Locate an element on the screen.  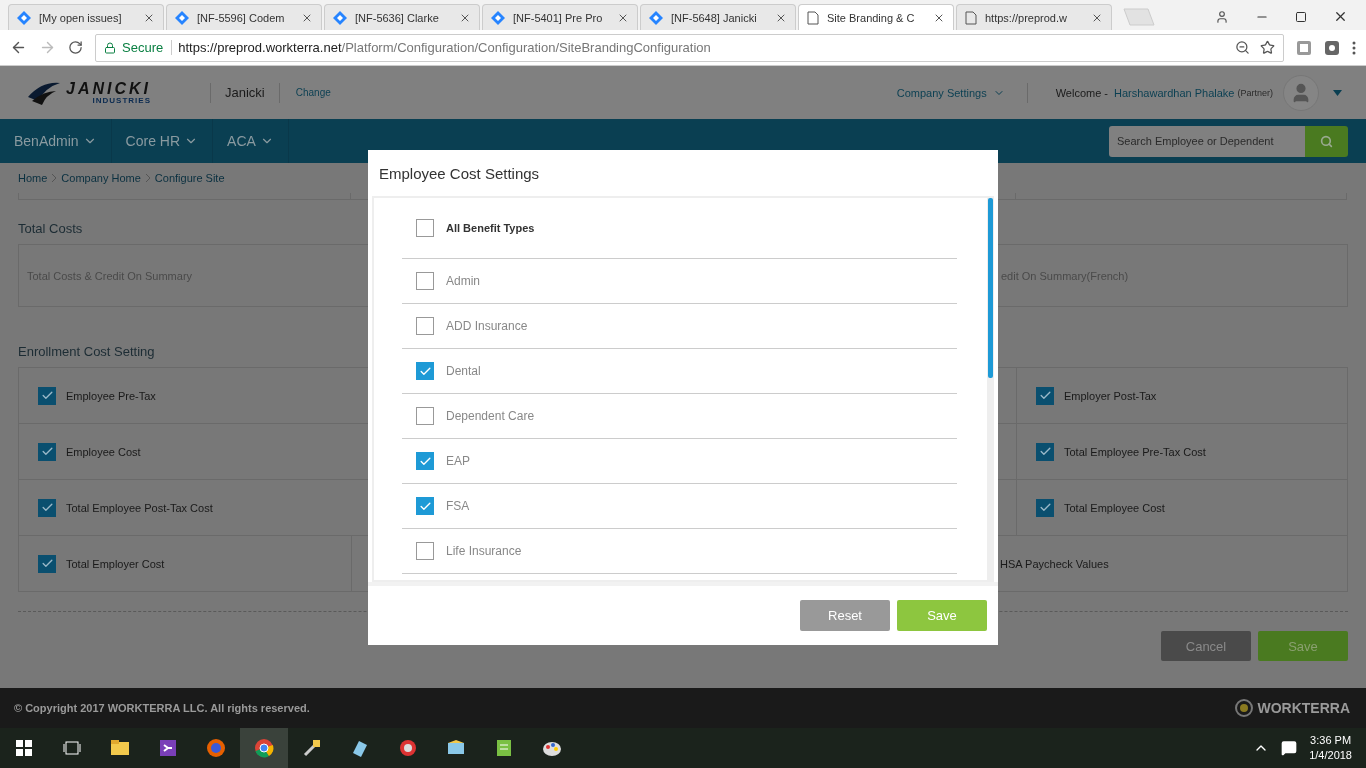
reset-button: Reset is located at coordinates (845, 615).